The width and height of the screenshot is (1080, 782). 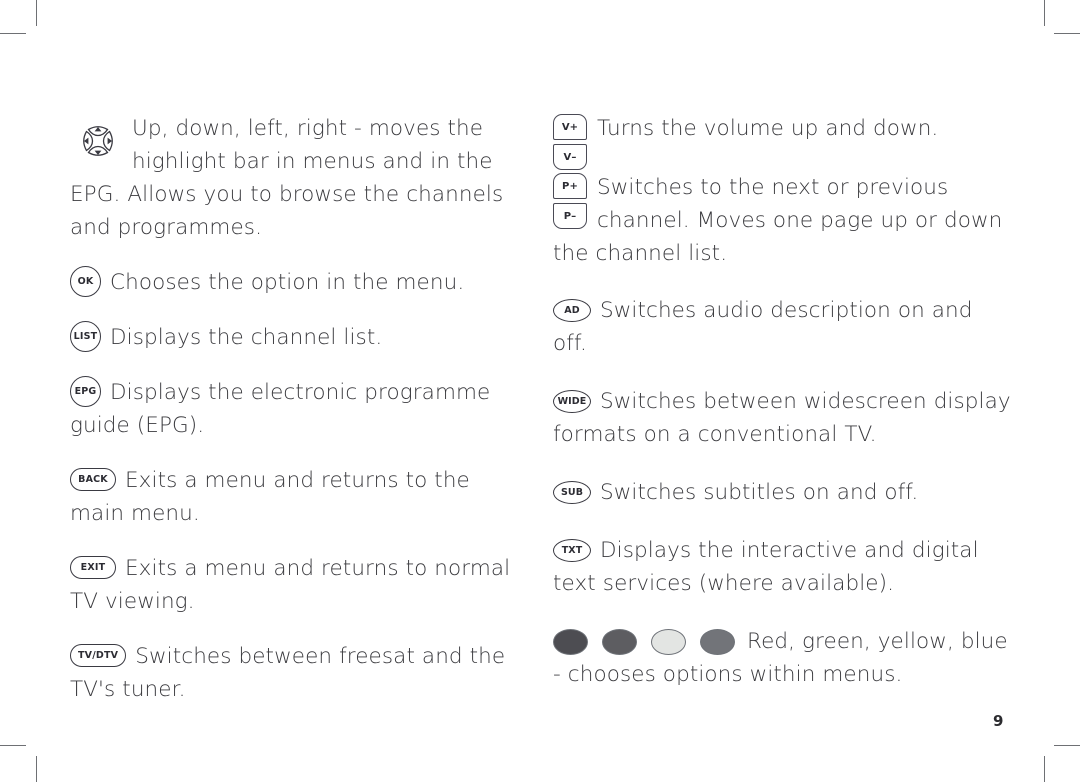 I want to click on back-button-icon: BACK, so click(x=93, y=479).